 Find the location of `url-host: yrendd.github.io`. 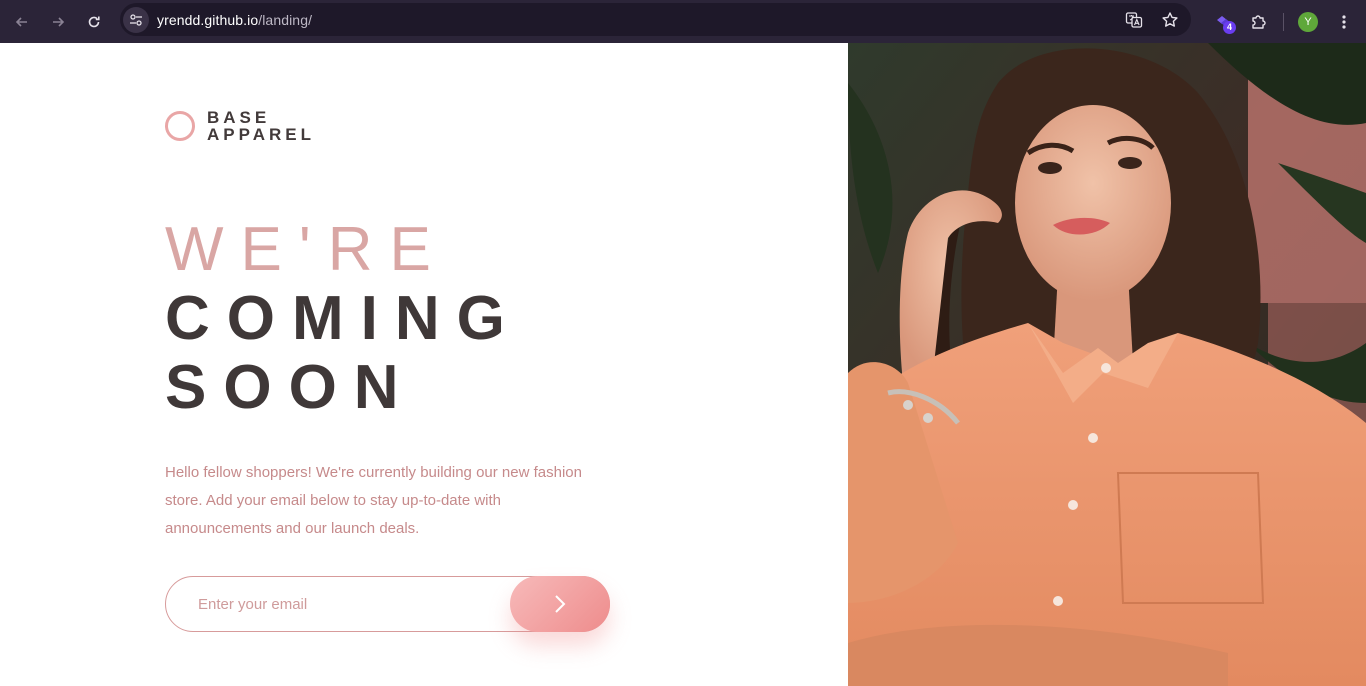

url-host: yrendd.github.io is located at coordinates (208, 19).